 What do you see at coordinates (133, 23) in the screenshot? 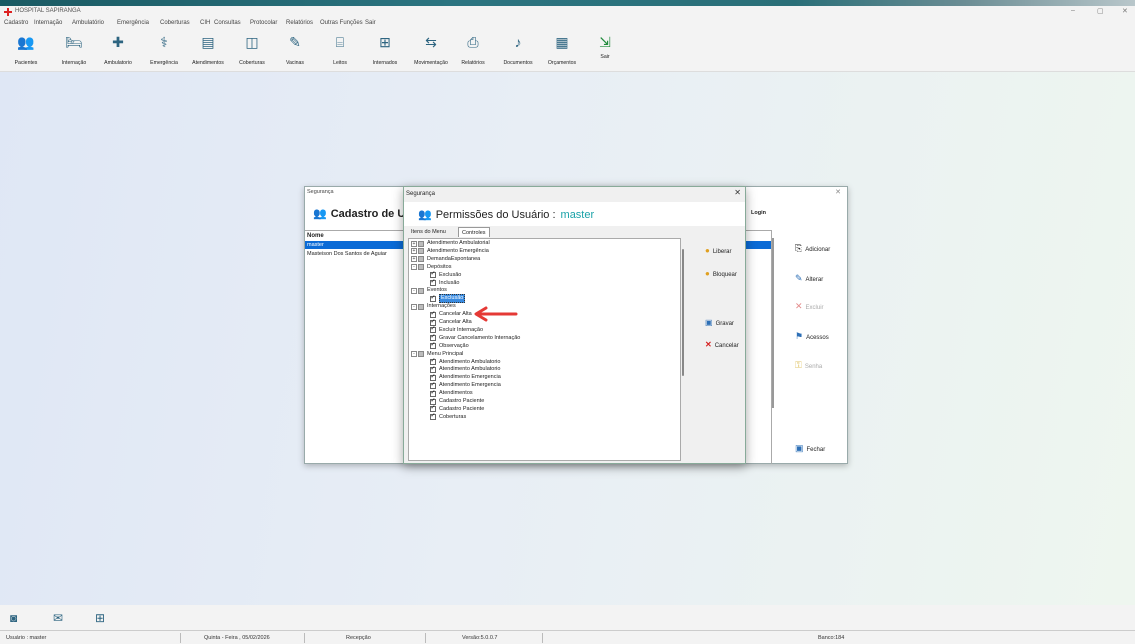
I see `menu-item-emergencia: Emergência` at bounding box center [133, 23].